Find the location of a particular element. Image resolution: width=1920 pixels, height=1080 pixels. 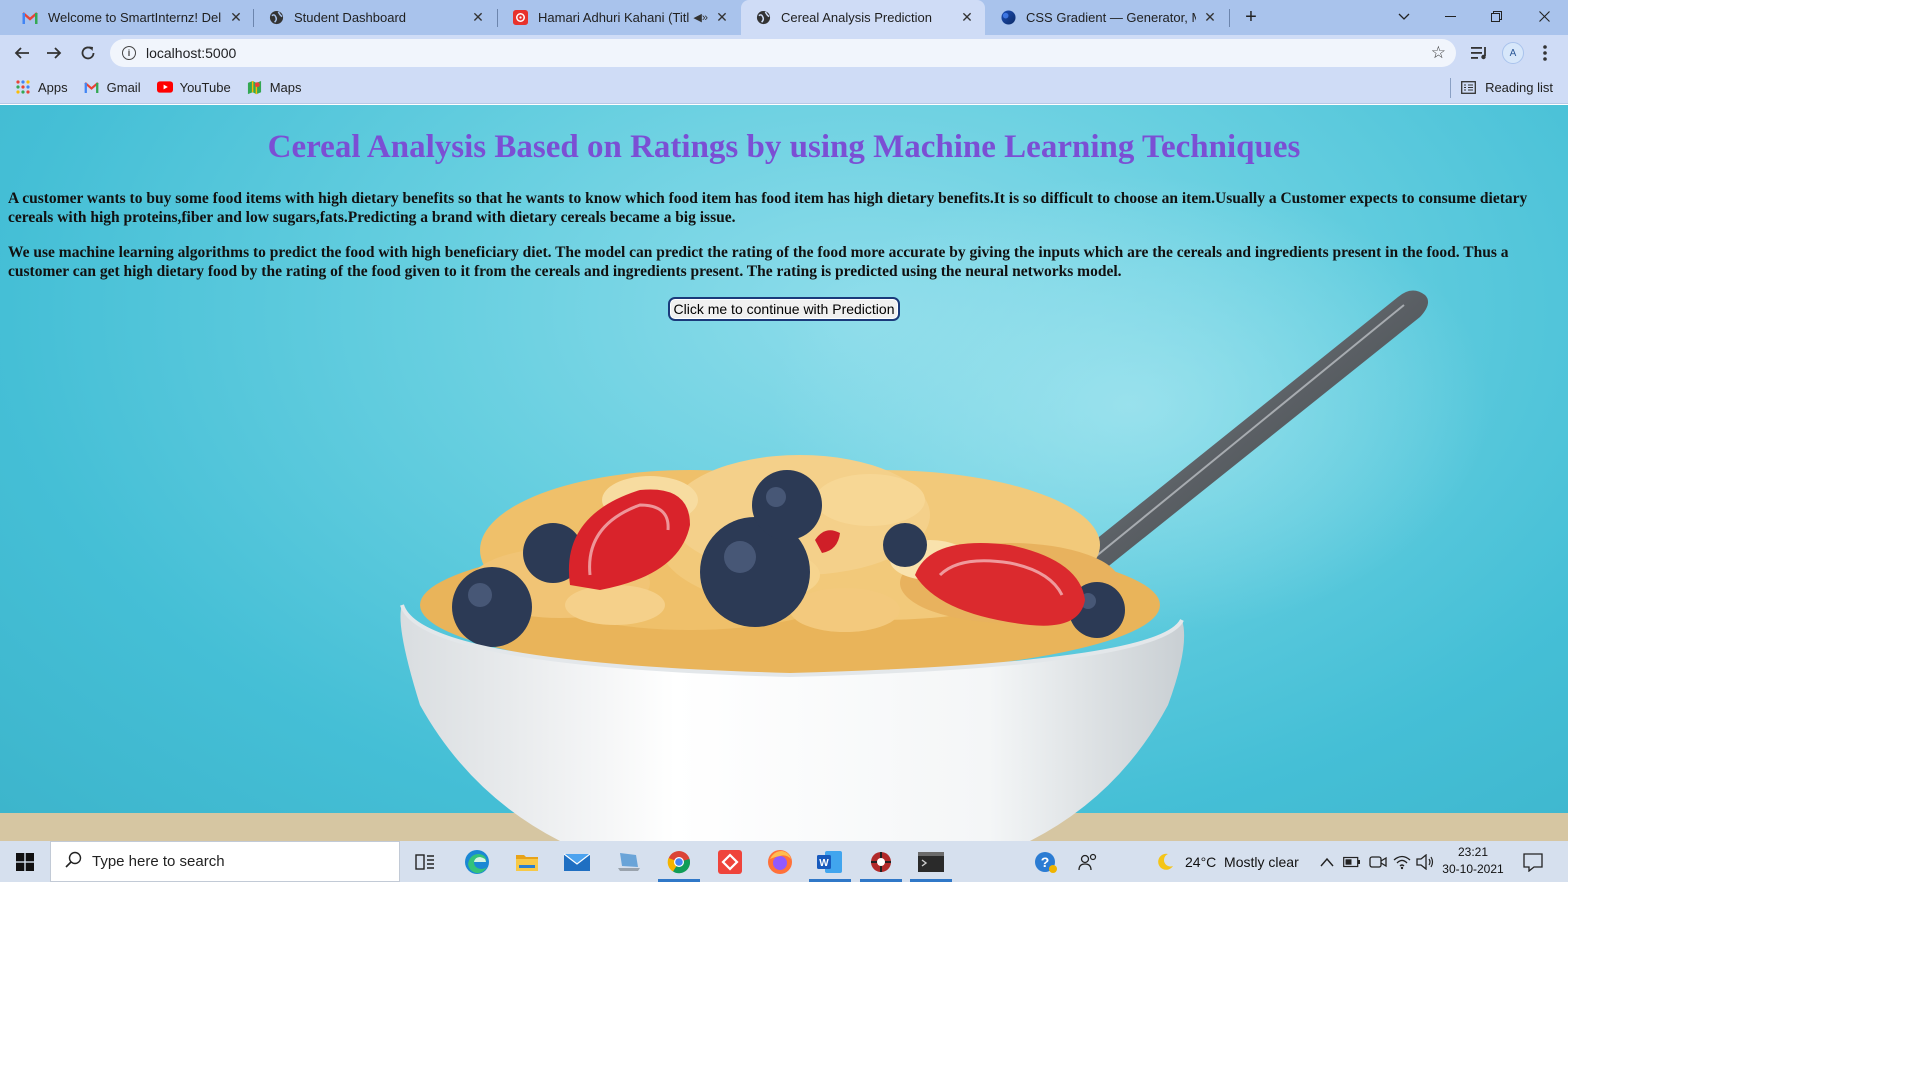

profile-button: A is located at coordinates (1513, 53).